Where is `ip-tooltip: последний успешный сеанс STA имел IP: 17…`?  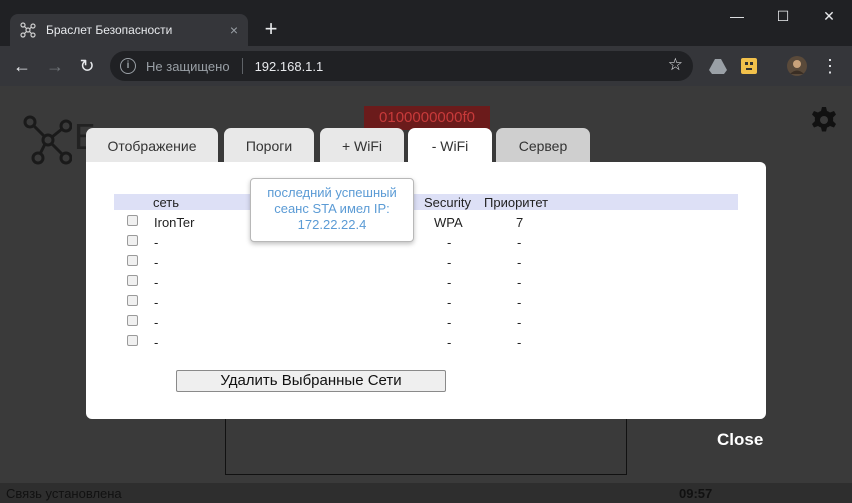
ip-tooltip: последний успешный сеанс STA имел IP: 17… is located at coordinates (332, 210).